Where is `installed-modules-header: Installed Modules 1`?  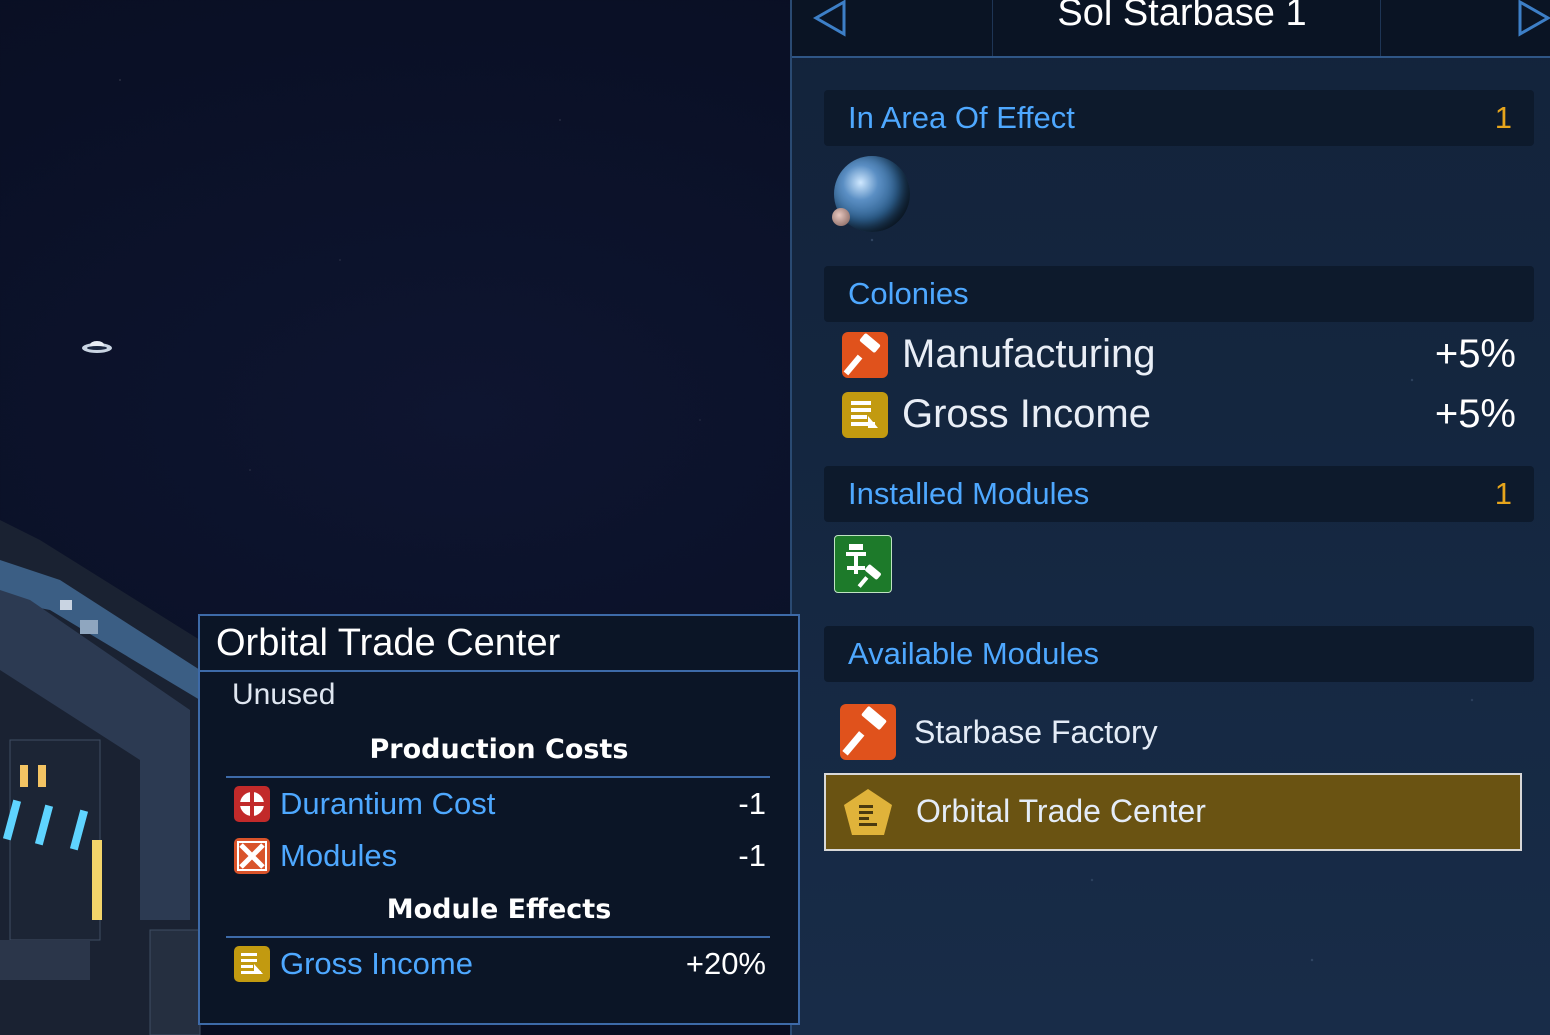 installed-modules-header: Installed Modules 1 is located at coordinates (1179, 494).